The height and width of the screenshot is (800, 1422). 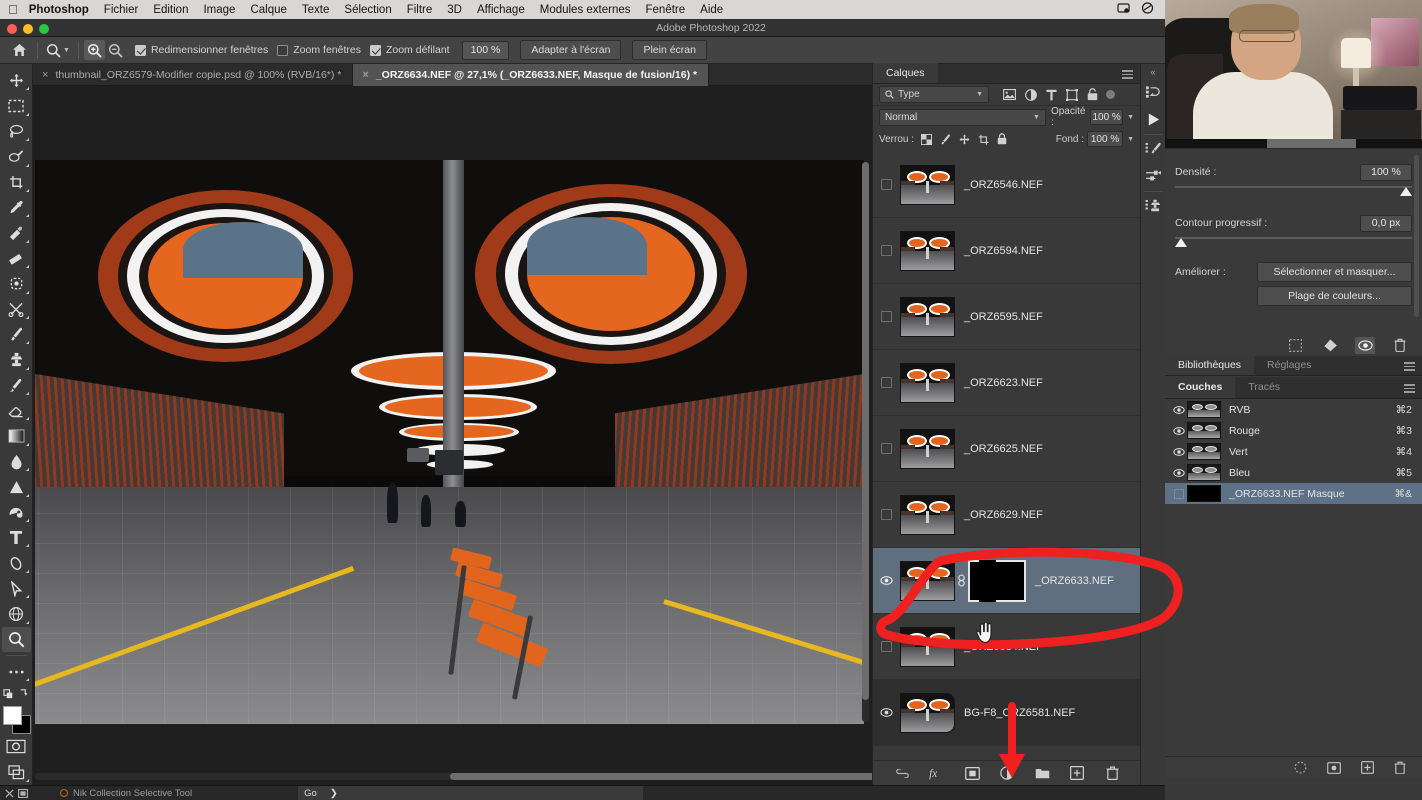 What do you see at coordinates (1153, 206) in the screenshot?
I see `clone-source-icon` at bounding box center [1153, 206].